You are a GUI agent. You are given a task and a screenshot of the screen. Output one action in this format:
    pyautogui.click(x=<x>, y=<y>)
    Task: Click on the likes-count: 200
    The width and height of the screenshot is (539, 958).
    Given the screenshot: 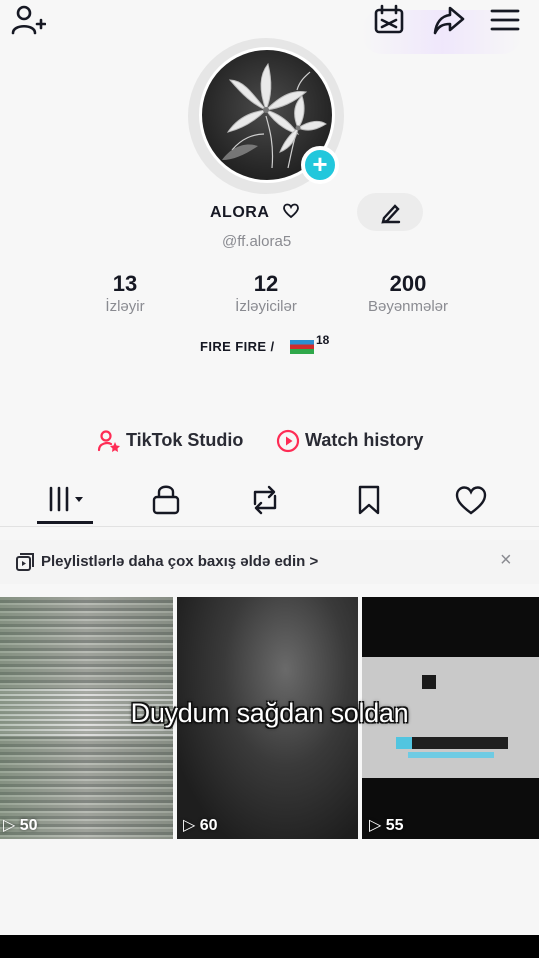 What is the action you would take?
    pyautogui.click(x=408, y=284)
    